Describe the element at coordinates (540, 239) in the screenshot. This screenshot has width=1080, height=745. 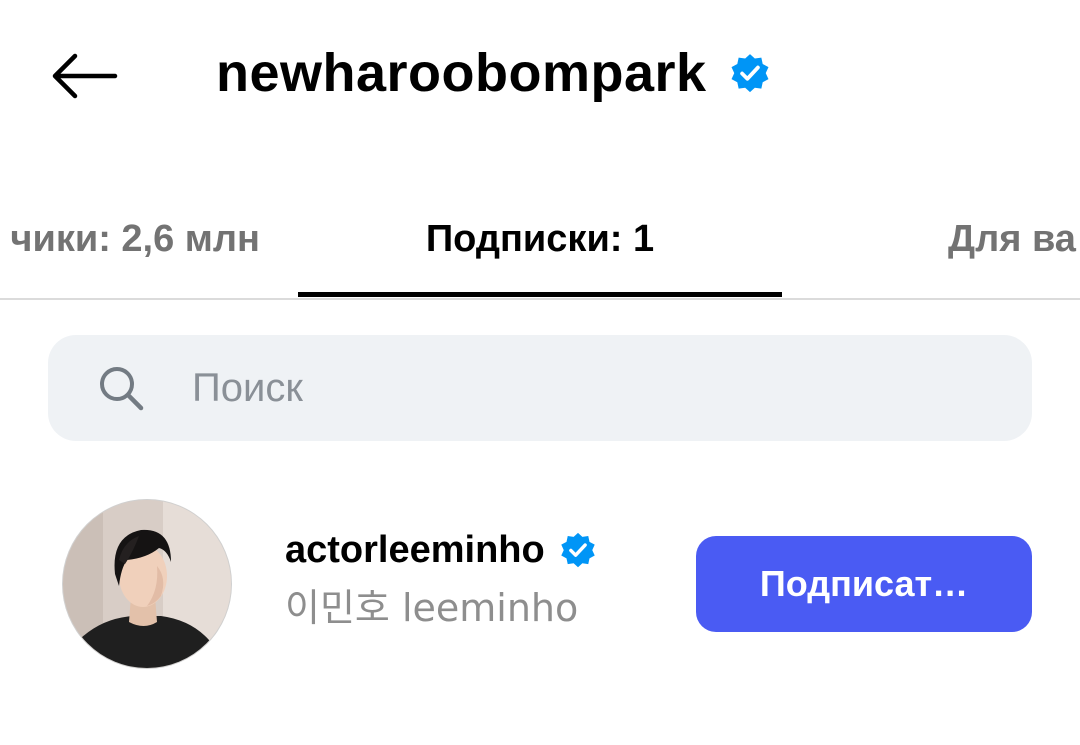
I see `tab-following: Подписки: 1` at that location.